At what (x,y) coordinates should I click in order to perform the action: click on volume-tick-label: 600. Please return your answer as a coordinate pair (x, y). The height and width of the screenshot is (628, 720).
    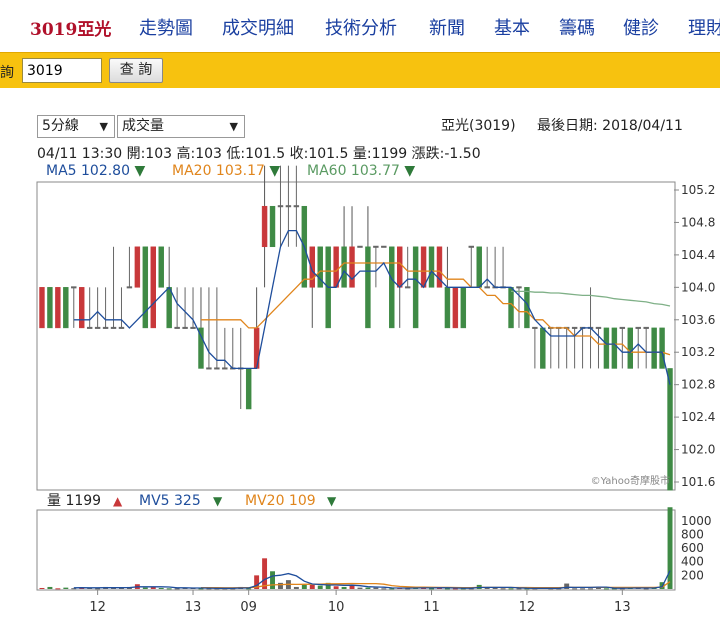
    Looking at the image, I should click on (692, 548).